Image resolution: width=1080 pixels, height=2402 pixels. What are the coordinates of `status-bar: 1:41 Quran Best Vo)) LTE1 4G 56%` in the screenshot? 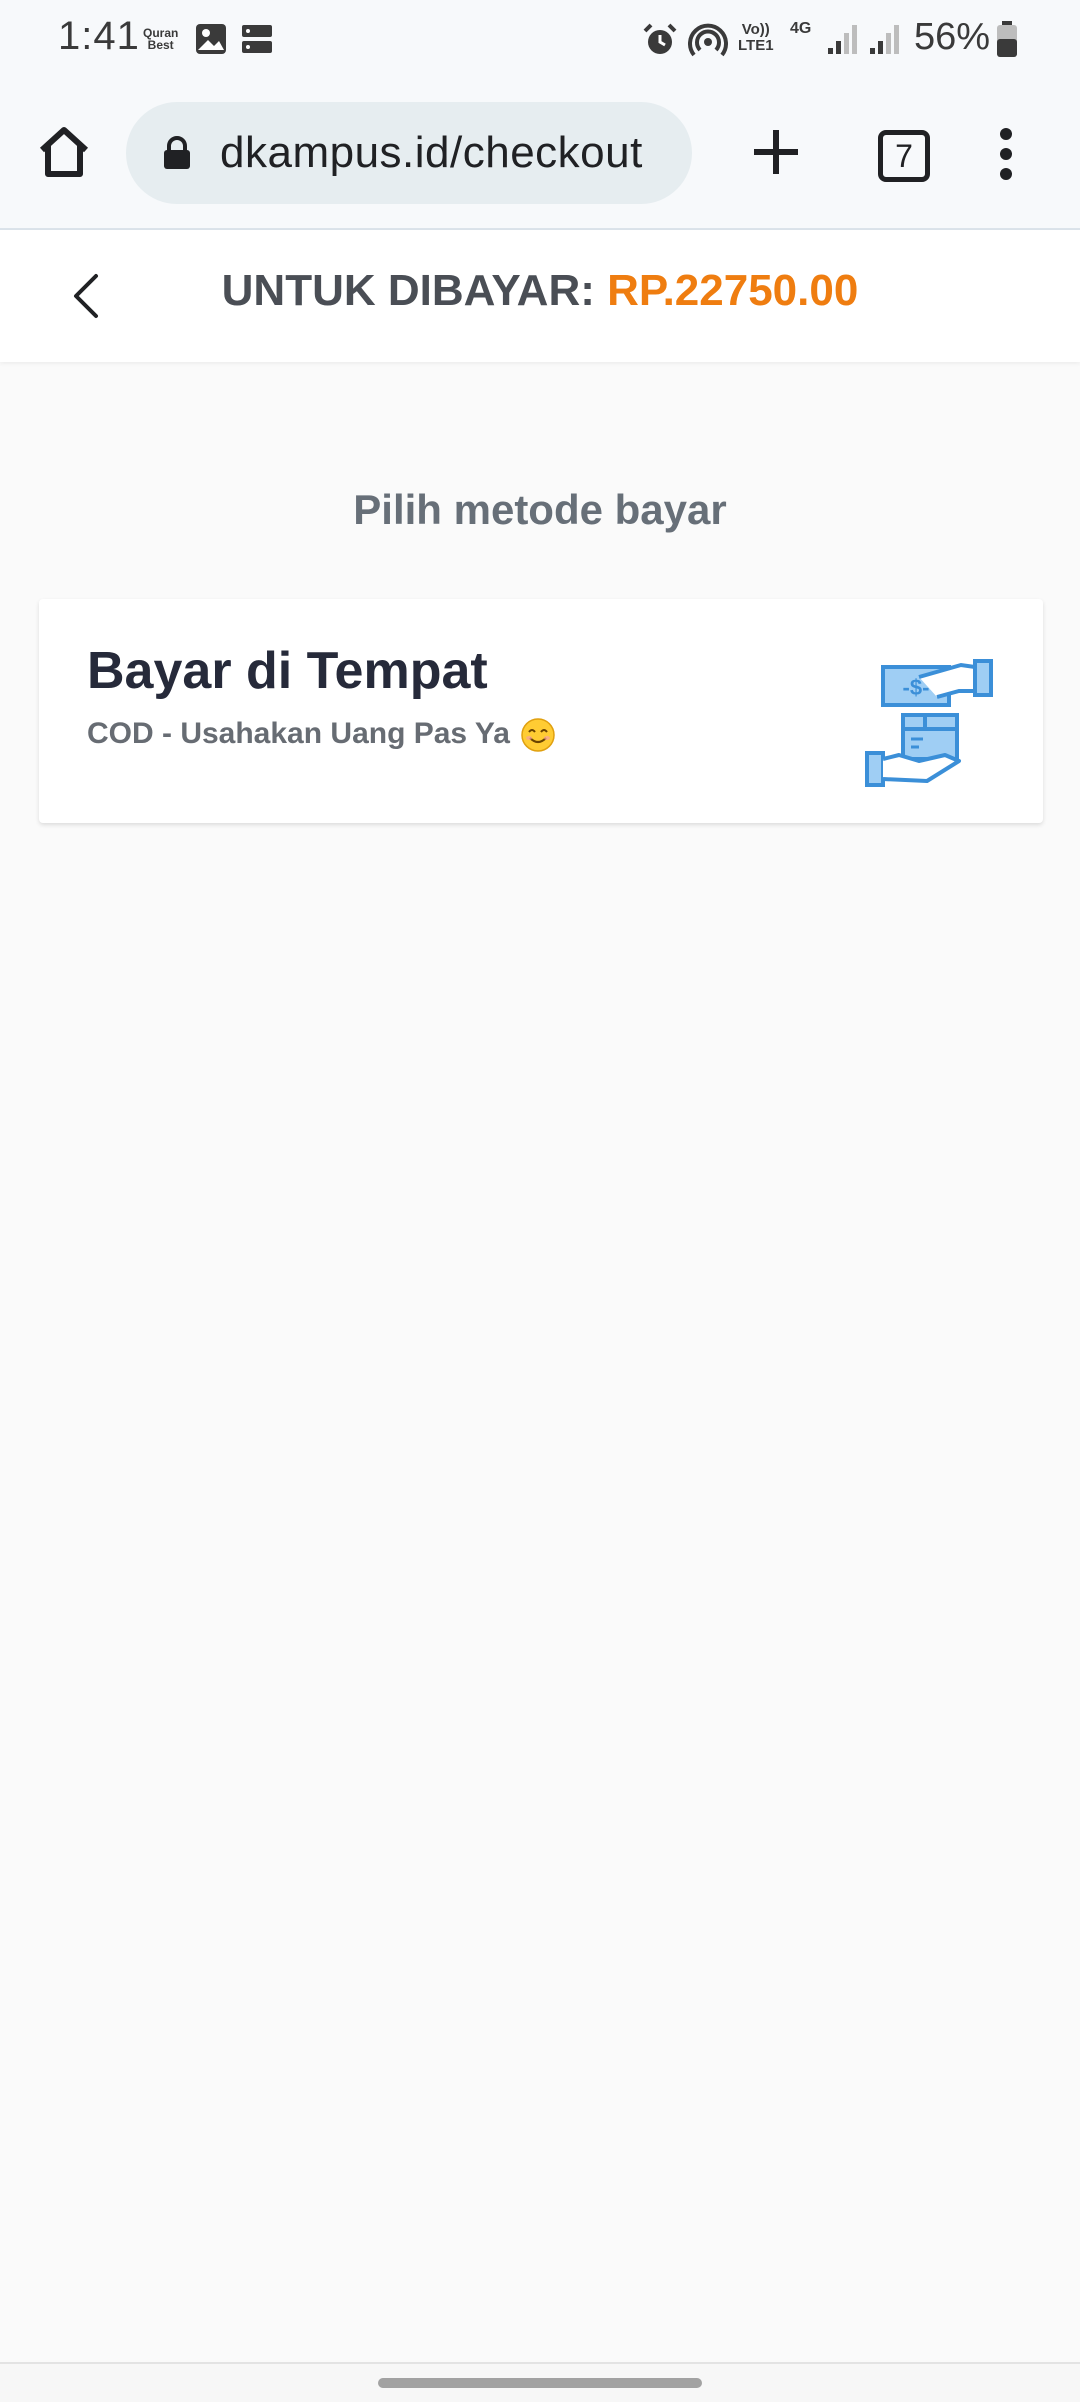 It's located at (540, 40).